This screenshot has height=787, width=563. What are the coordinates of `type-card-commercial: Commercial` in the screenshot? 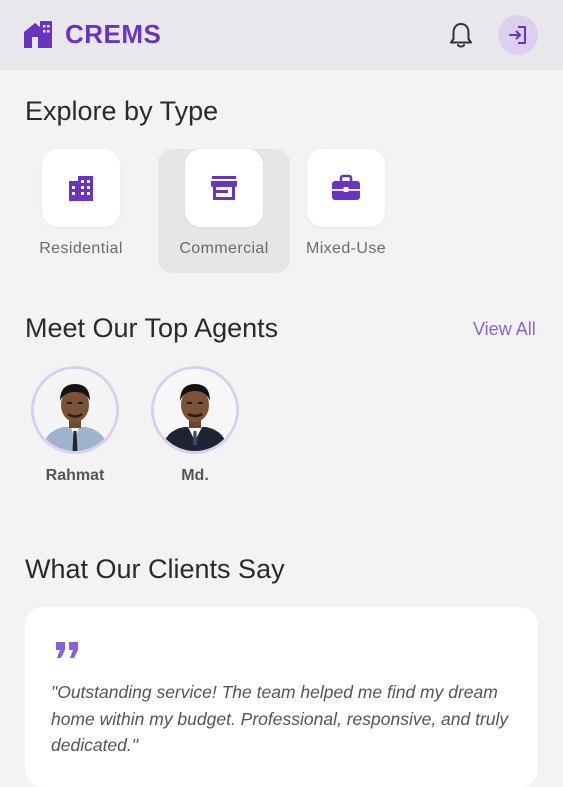 It's located at (224, 211).